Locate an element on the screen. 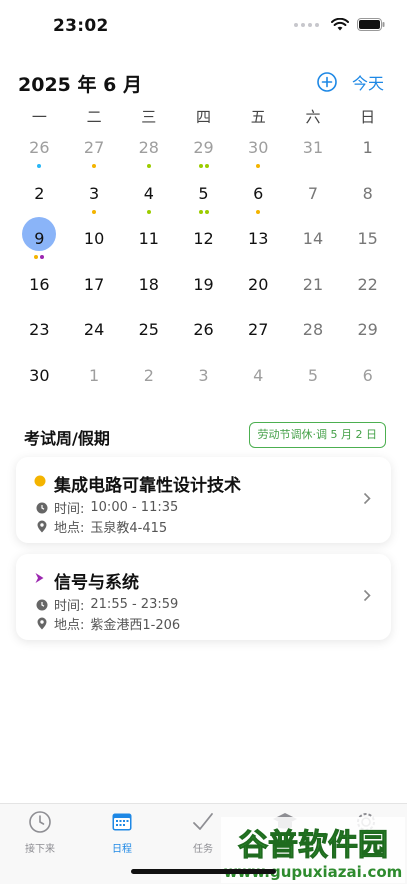 This screenshot has height=884, width=407. calendar-day: 11 is located at coordinates (148, 244).